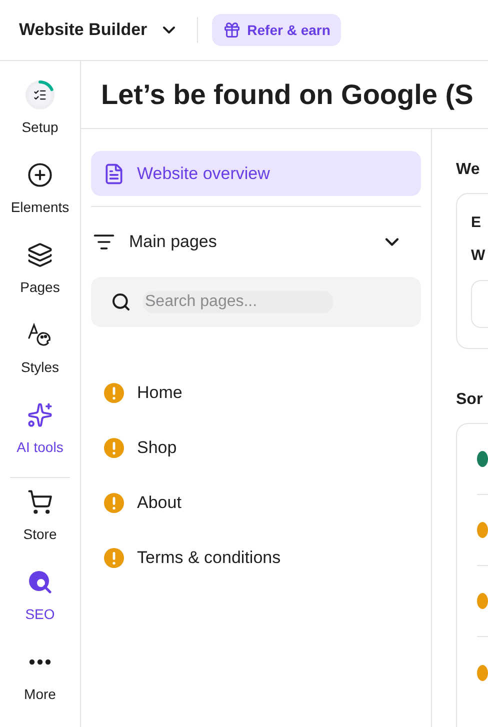 The width and height of the screenshot is (488, 727). I want to click on sidebar-item: AI tools, so click(40, 439).